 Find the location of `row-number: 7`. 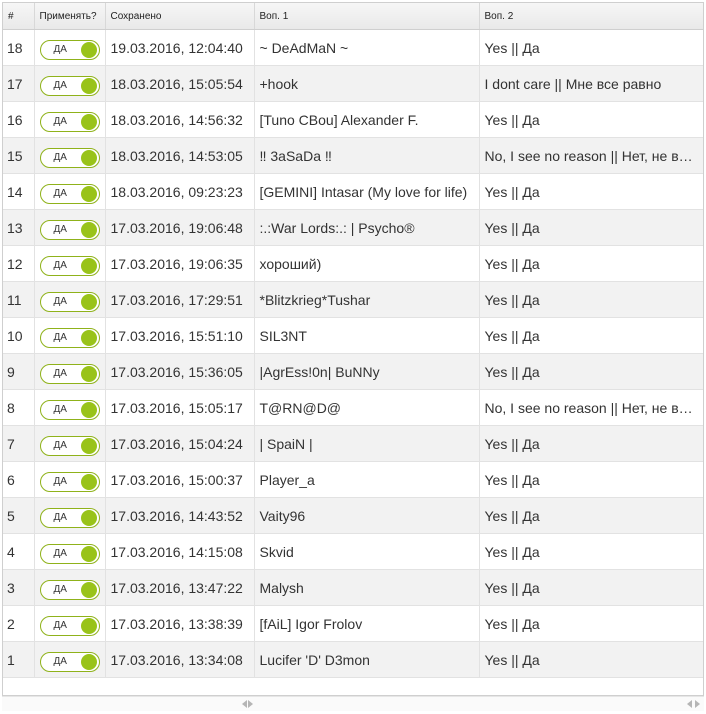

row-number: 7 is located at coordinates (19, 443).